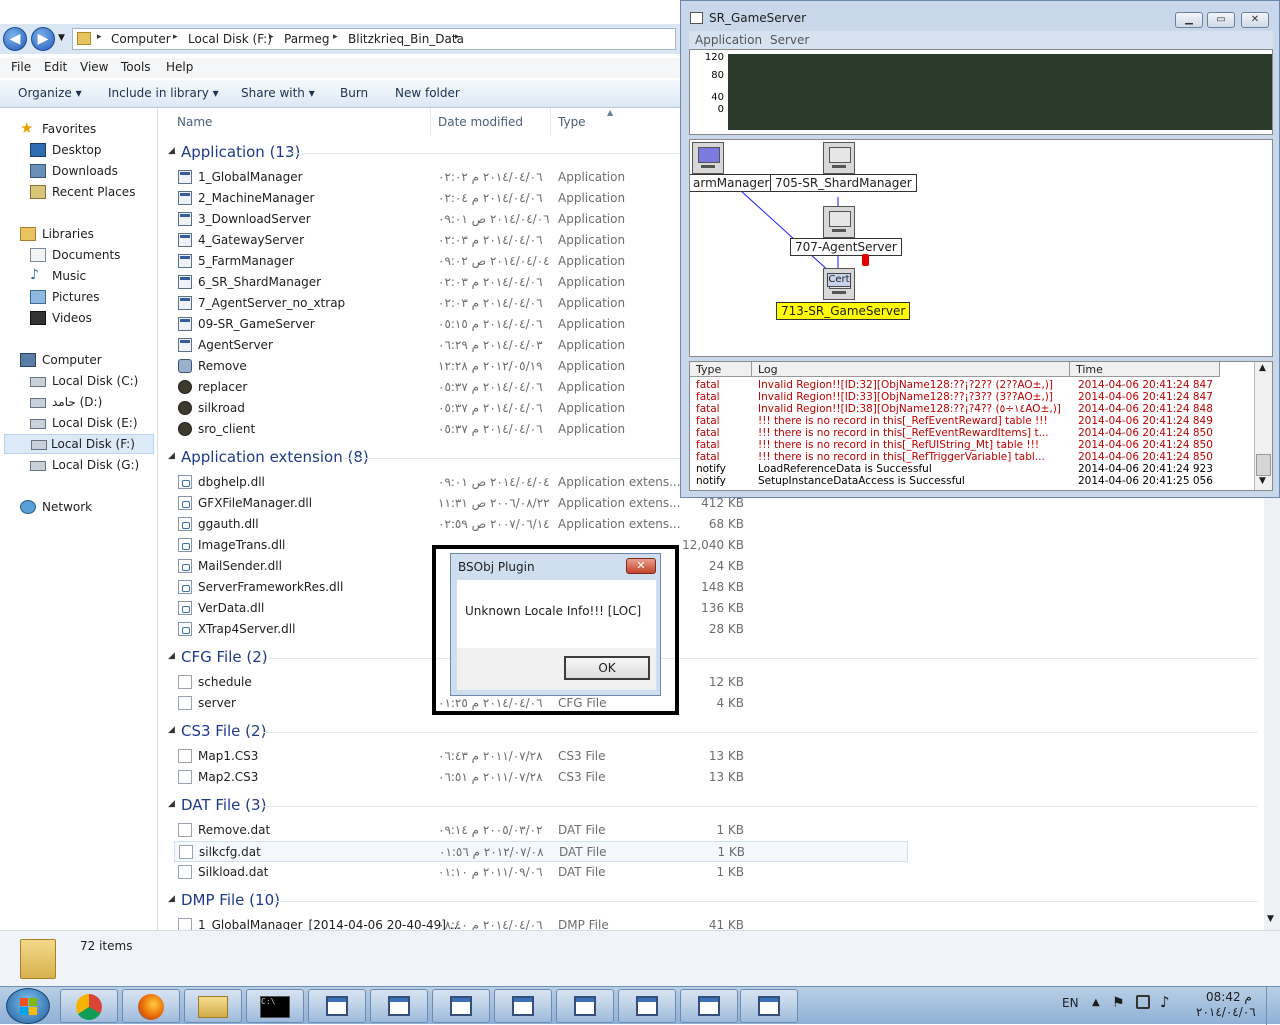 This screenshot has height=1025, width=1280. Describe the element at coordinates (708, 158) in the screenshot. I see `farm-manager-monitor-icon` at that location.